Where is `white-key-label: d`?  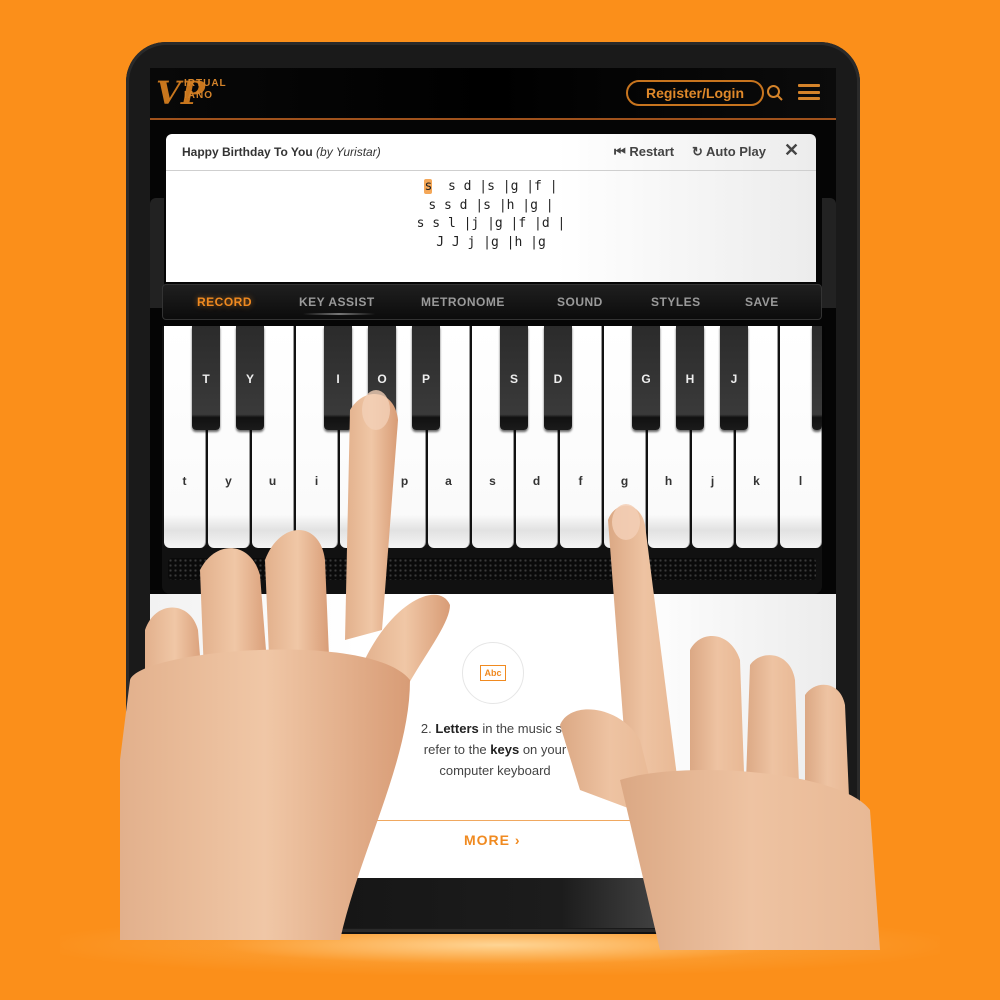
white-key-label: d is located at coordinates (536, 481).